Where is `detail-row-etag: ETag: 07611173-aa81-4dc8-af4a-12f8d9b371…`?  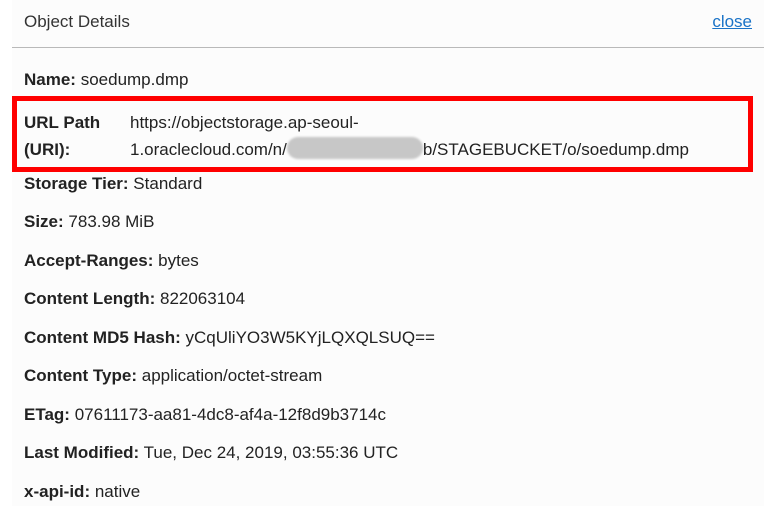
detail-row-etag: ETag: 07611173-aa81-4dc8-af4a-12f8d9b371… is located at coordinates (205, 415).